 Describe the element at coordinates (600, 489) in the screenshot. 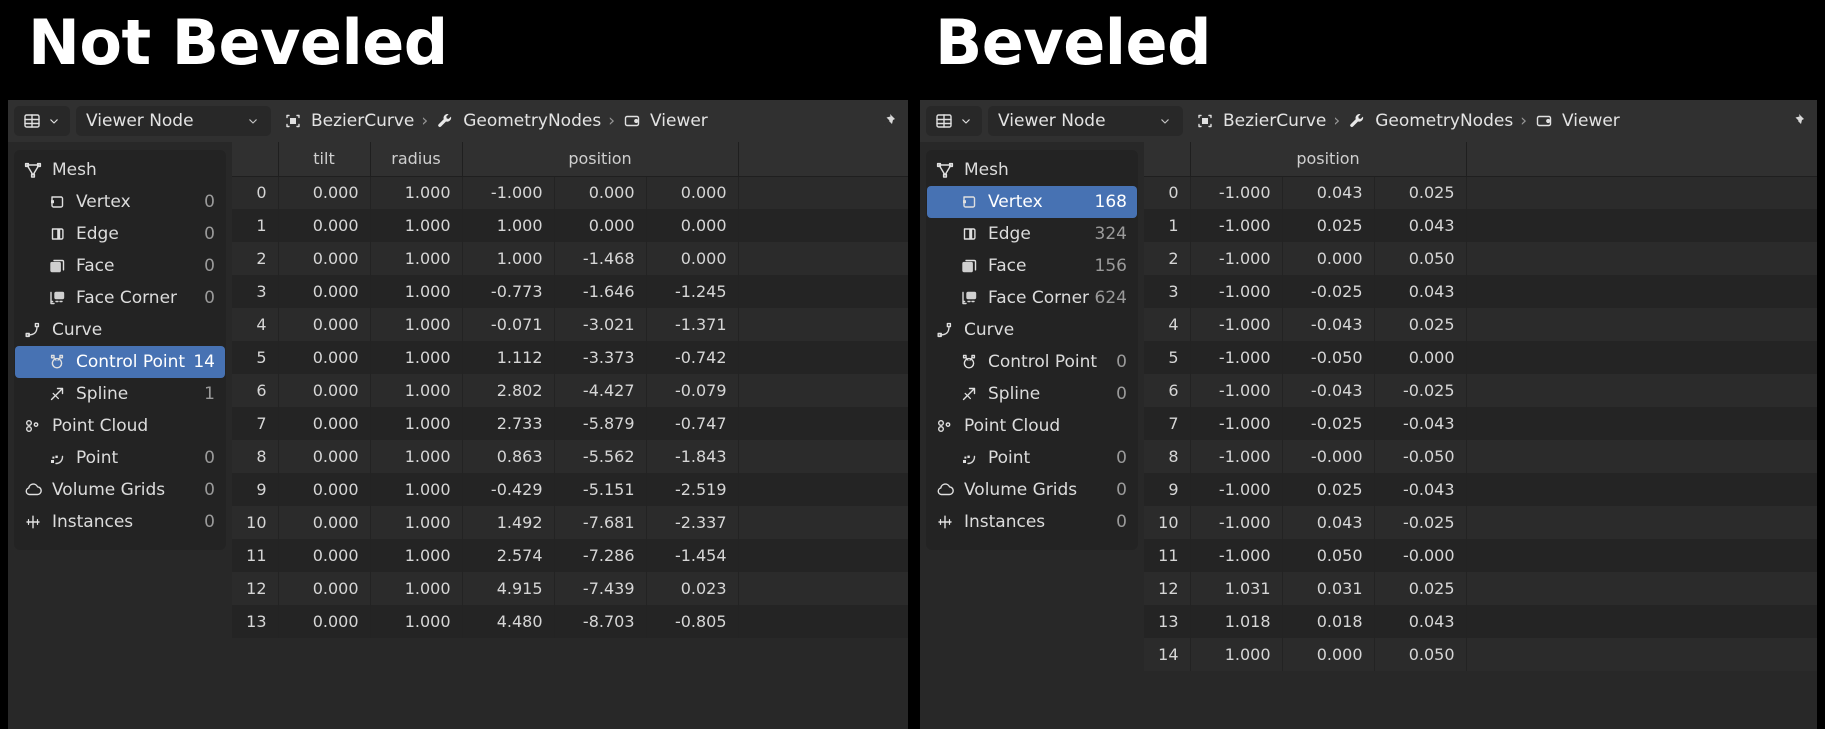

I see `cell-position-y: -5.151` at that location.